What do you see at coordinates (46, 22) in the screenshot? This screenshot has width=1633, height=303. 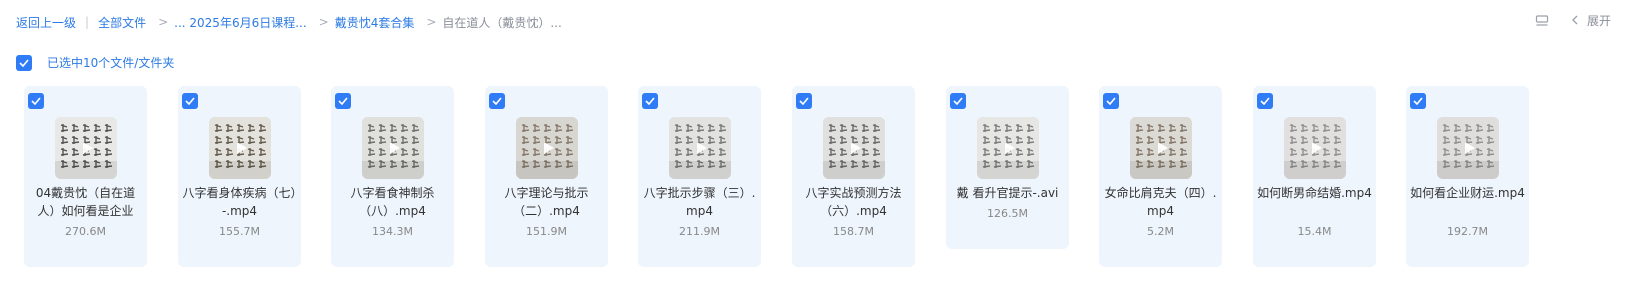 I see `back-link: 返回上一级` at bounding box center [46, 22].